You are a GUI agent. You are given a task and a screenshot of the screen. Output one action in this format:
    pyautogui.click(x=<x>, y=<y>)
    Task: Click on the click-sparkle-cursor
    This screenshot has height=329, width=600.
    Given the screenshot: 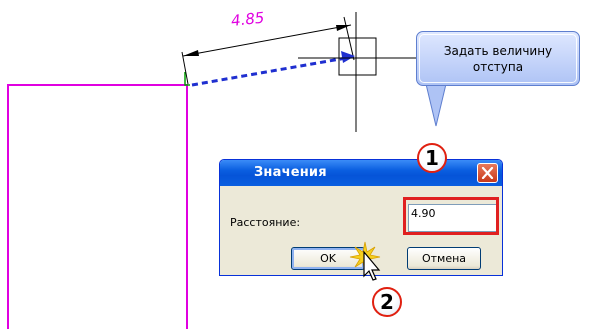 What is the action you would take?
    pyautogui.click(x=365, y=261)
    